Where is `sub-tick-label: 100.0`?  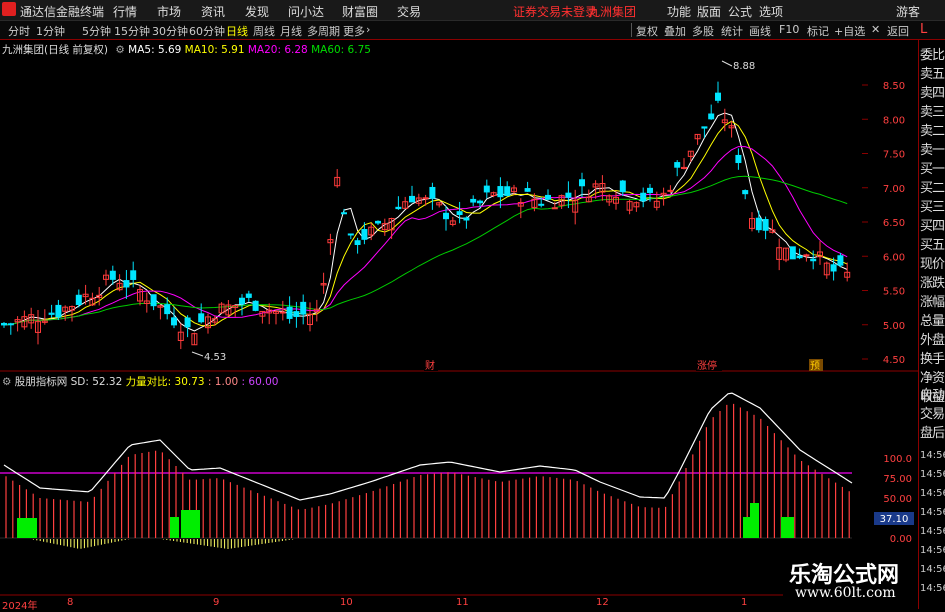 sub-tick-label: 100.0 is located at coordinates (897, 459).